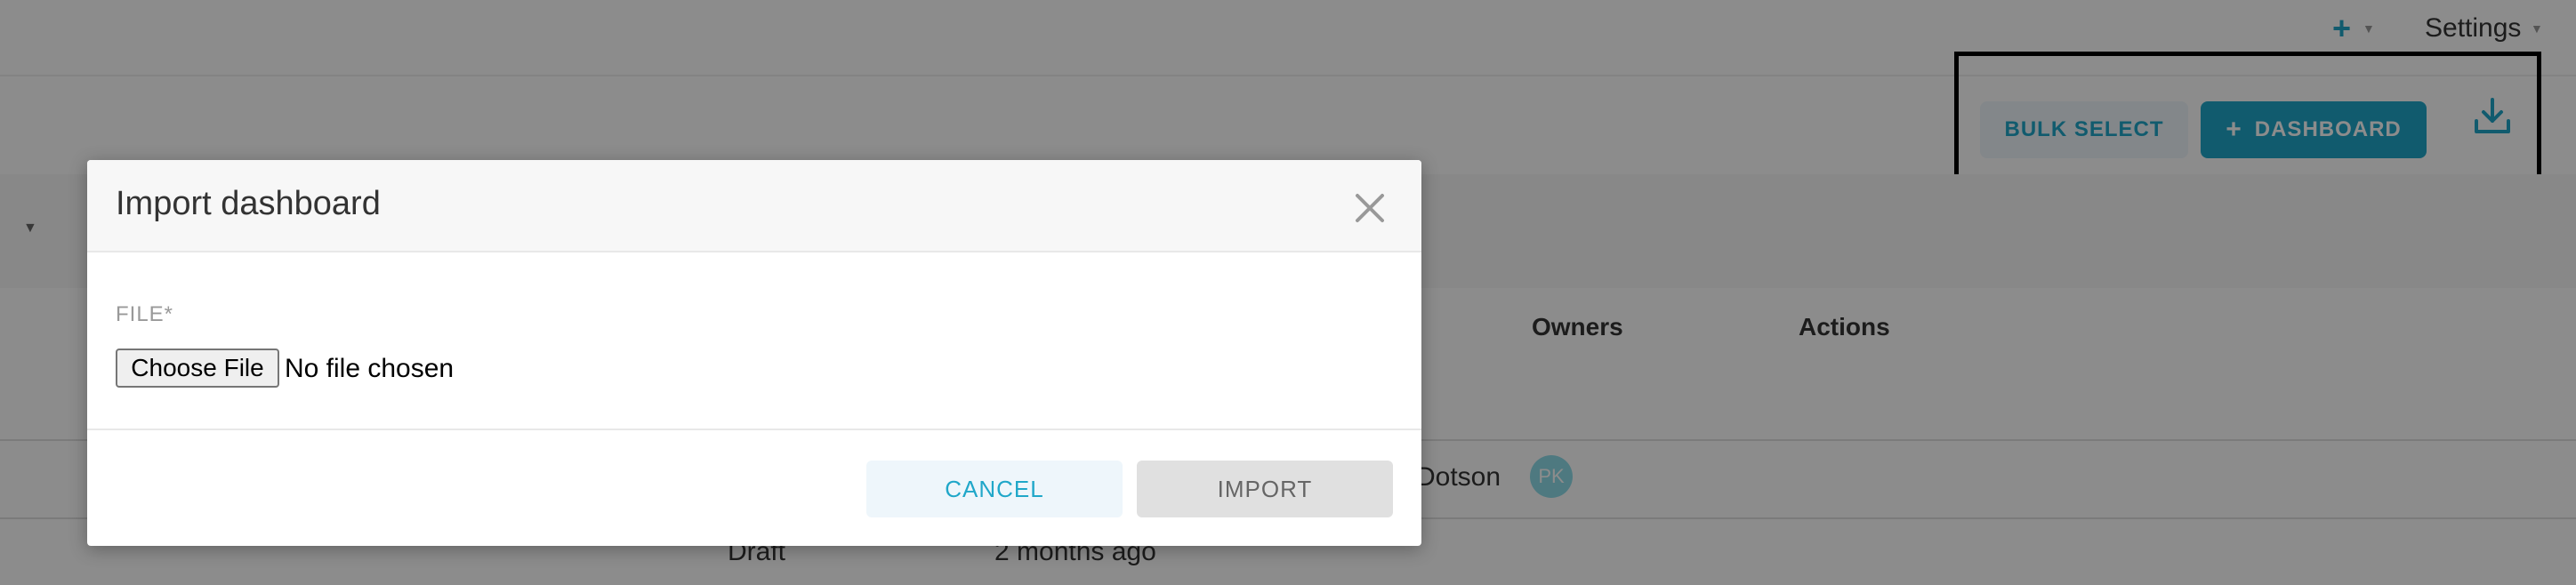 The height and width of the screenshot is (585, 2576). I want to click on file-status-text: No file chosen, so click(370, 369).